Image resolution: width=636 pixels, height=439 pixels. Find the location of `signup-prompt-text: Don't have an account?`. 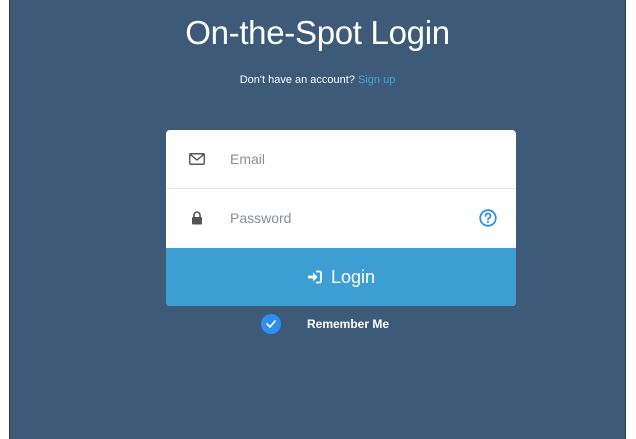

signup-prompt-text: Don't have an account? is located at coordinates (297, 80).